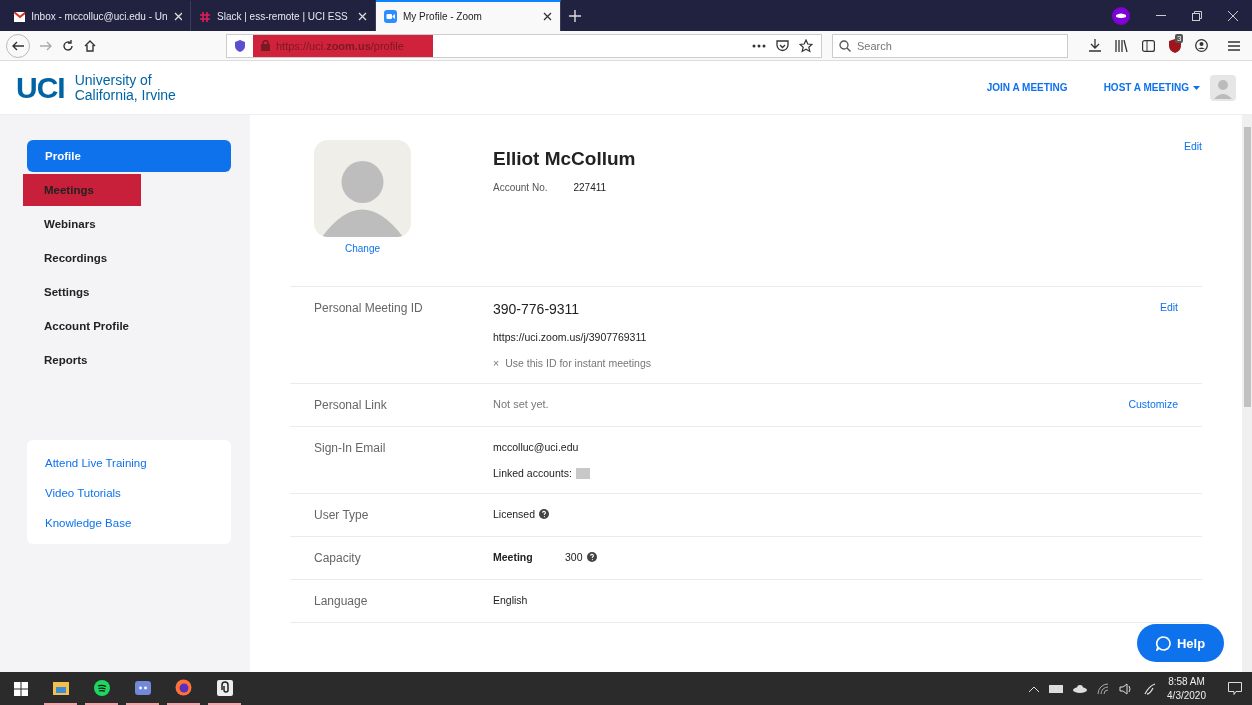 Image resolution: width=1252 pixels, height=705 pixels. I want to click on edit-link: Edit, so click(1192, 213).